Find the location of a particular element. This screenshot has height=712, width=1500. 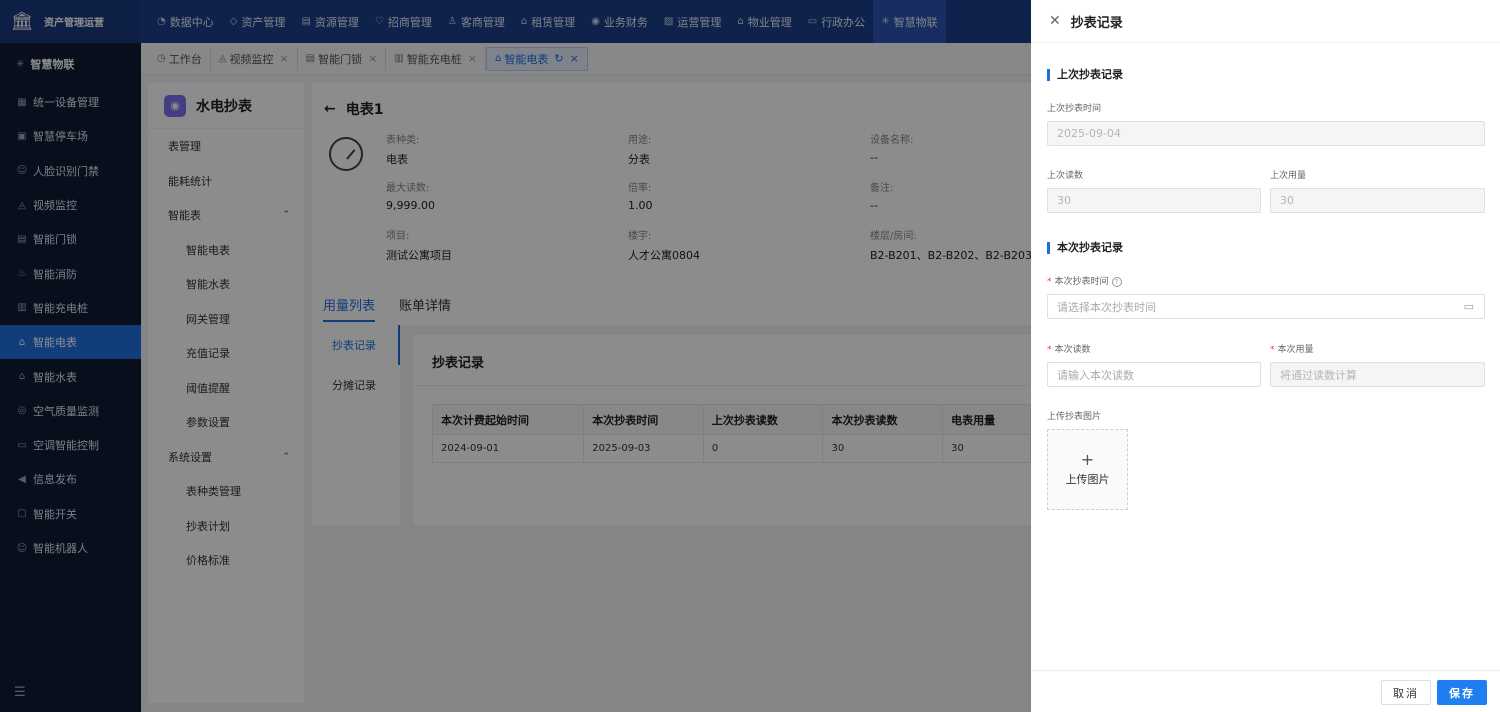

current-time-label: * 本次抄表时间? is located at coordinates (1084, 280).